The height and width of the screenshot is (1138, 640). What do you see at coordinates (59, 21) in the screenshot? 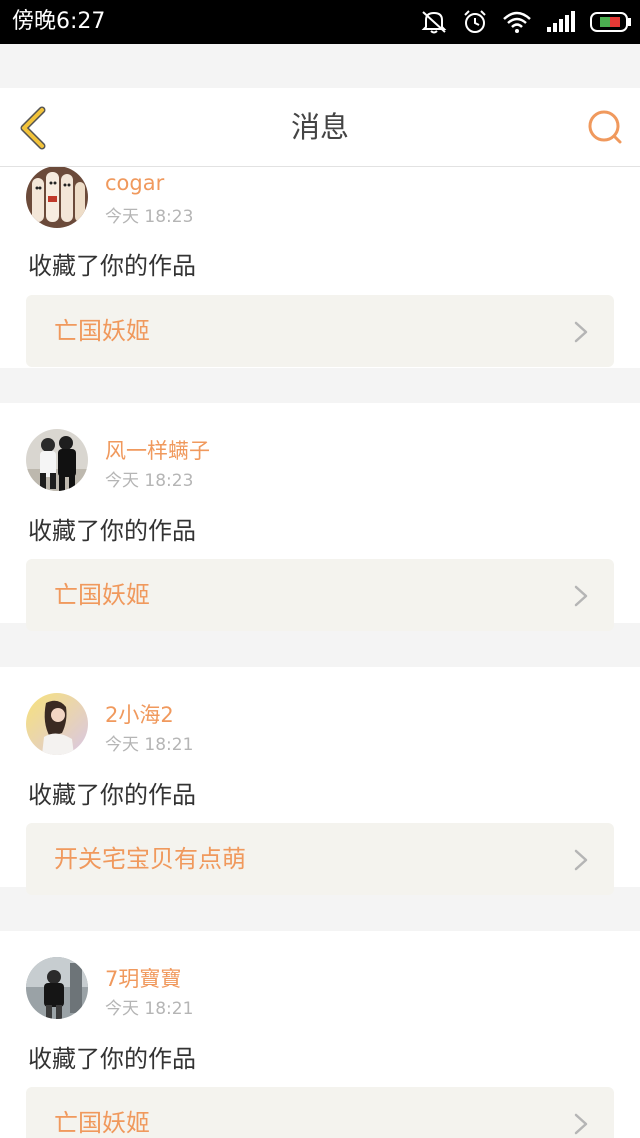
I see `status-time: 傍晚6:27` at bounding box center [59, 21].